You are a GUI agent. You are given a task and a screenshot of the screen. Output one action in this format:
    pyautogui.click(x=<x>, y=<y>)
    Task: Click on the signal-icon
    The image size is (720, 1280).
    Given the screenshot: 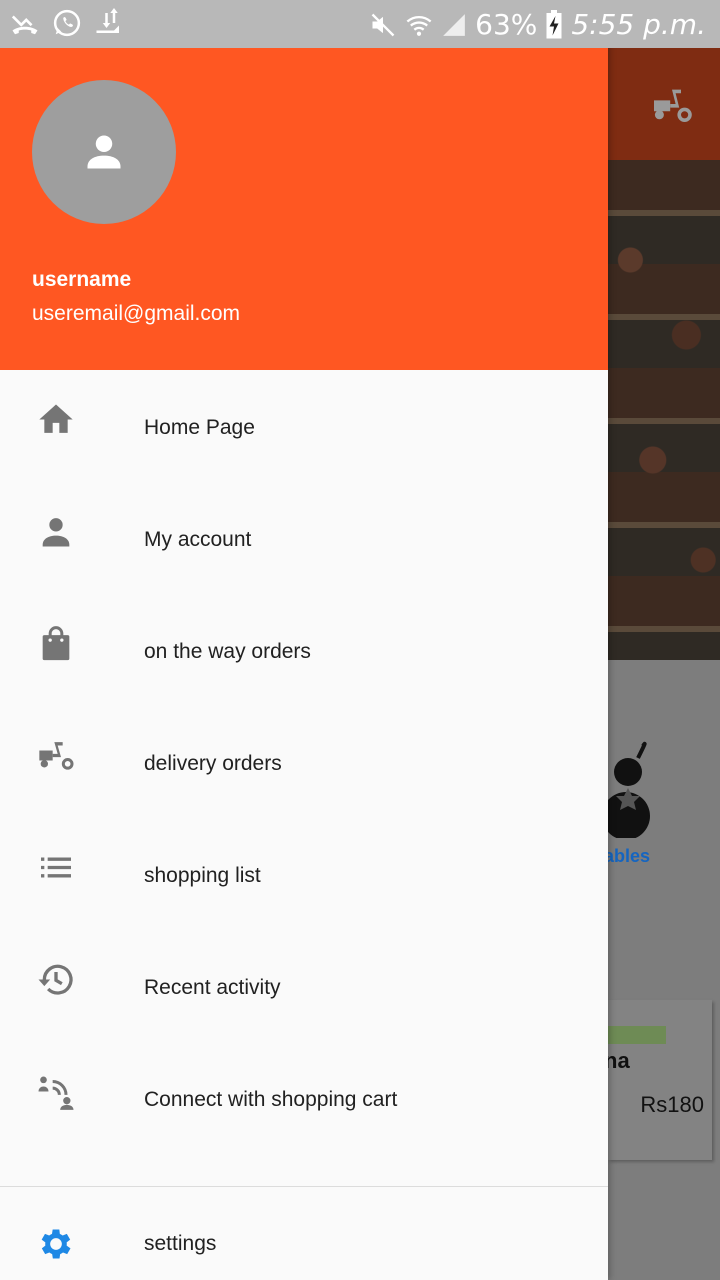 What is the action you would take?
    pyautogui.click(x=454, y=25)
    